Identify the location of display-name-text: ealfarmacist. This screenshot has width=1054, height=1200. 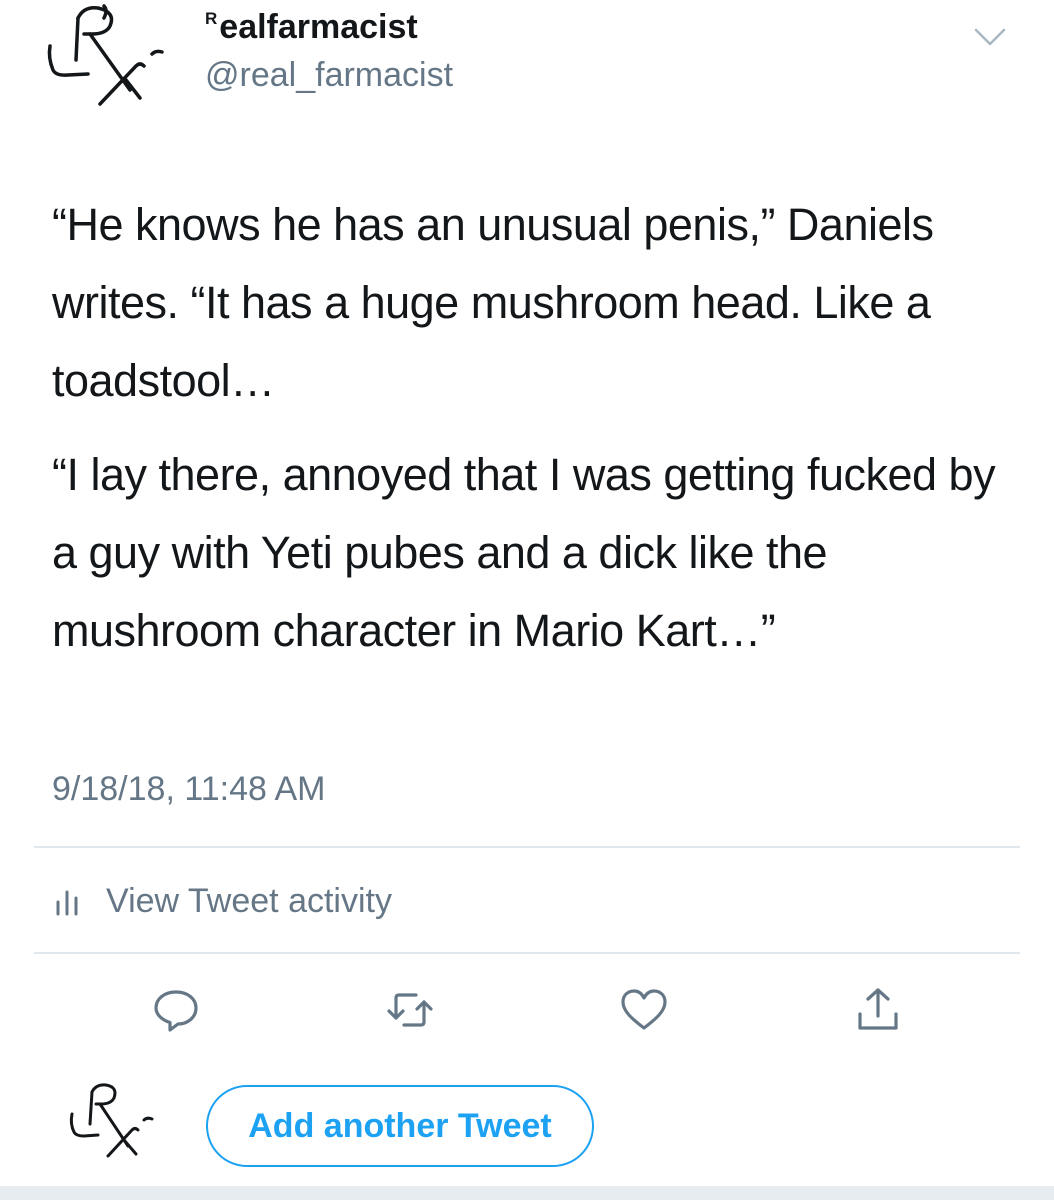
(318, 27).